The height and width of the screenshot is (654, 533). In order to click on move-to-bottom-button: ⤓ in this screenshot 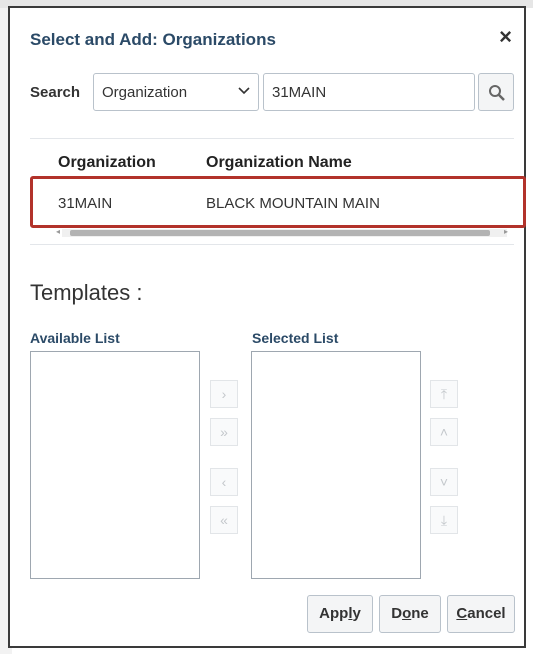, I will do `click(444, 520)`.